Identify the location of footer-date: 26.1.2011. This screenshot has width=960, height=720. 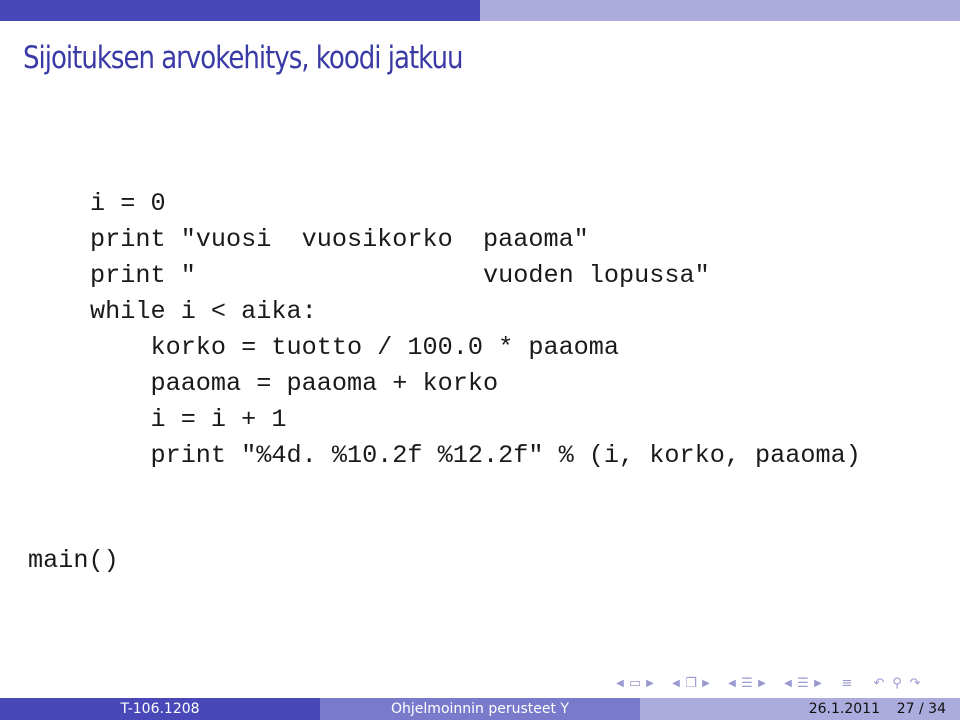
(844, 709).